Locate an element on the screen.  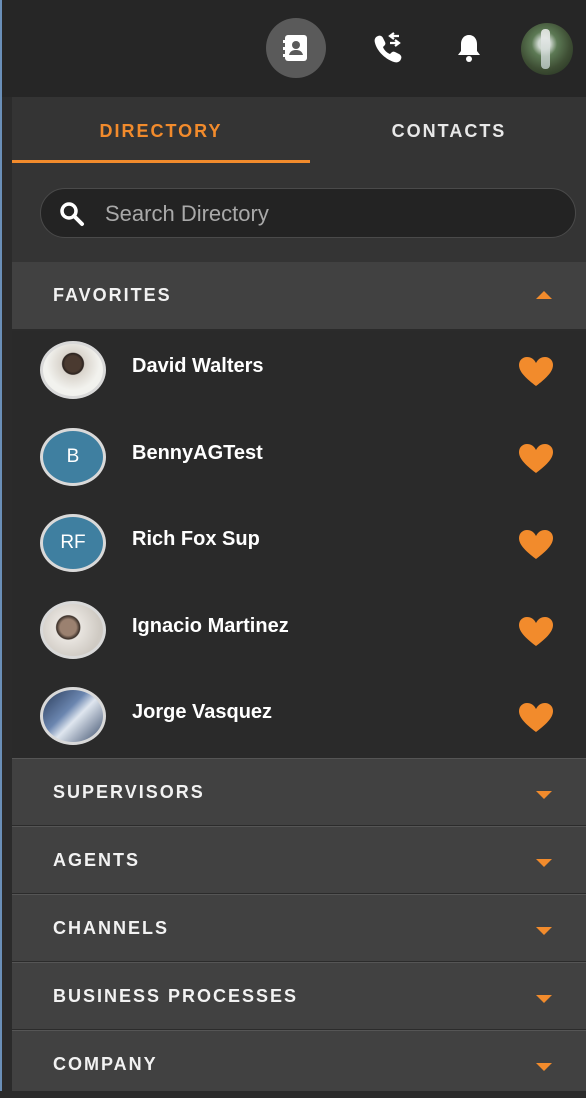
avatar-initials: B is located at coordinates (73, 457).